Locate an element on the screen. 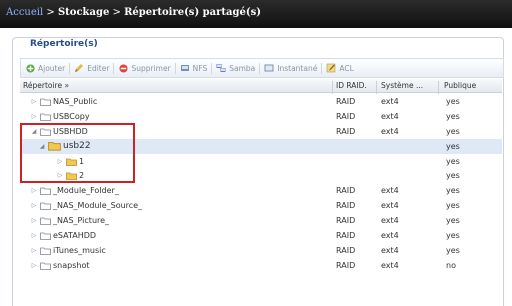  delete-button: Supprimer is located at coordinates (144, 68).